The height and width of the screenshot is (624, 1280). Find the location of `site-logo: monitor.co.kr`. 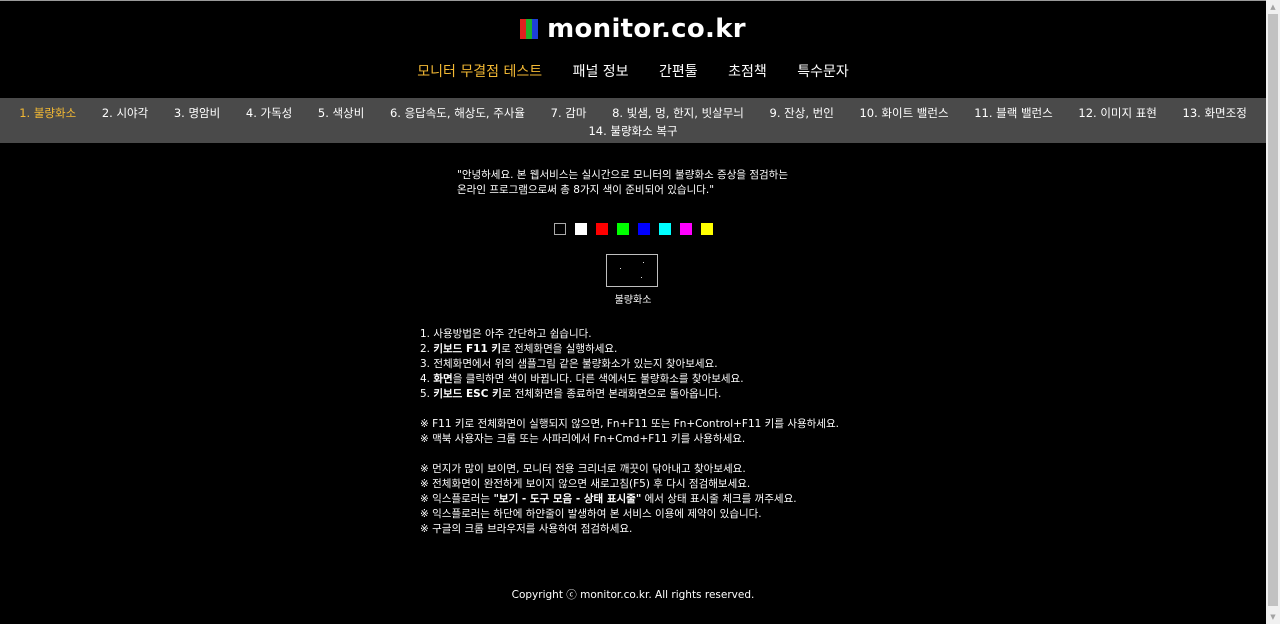

site-logo: monitor.co.kr is located at coordinates (633, 29).